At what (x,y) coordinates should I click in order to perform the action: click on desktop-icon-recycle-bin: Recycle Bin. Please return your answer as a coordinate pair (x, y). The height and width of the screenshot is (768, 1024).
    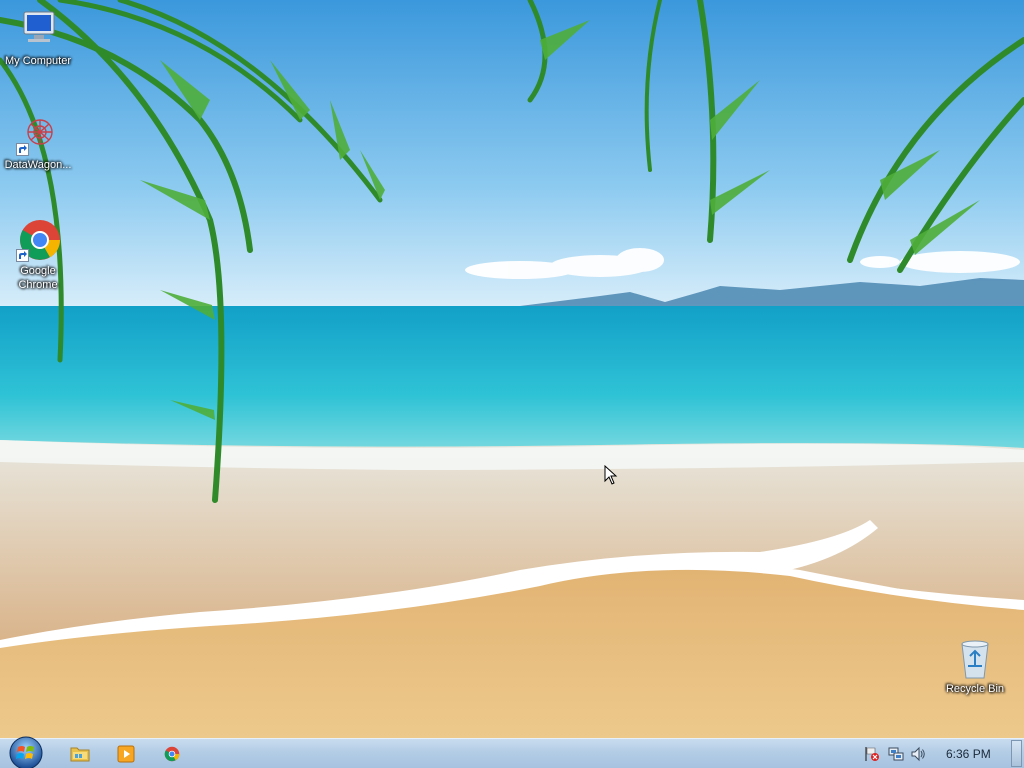
    Looking at the image, I should click on (975, 666).